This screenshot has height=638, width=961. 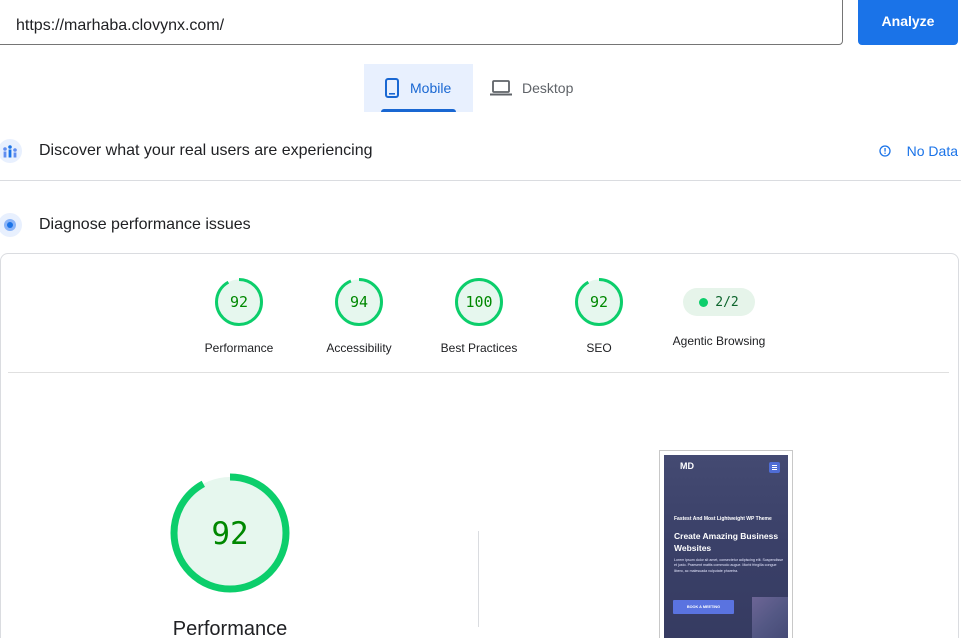 I want to click on tab-mobile: Mobile, so click(x=418, y=88).